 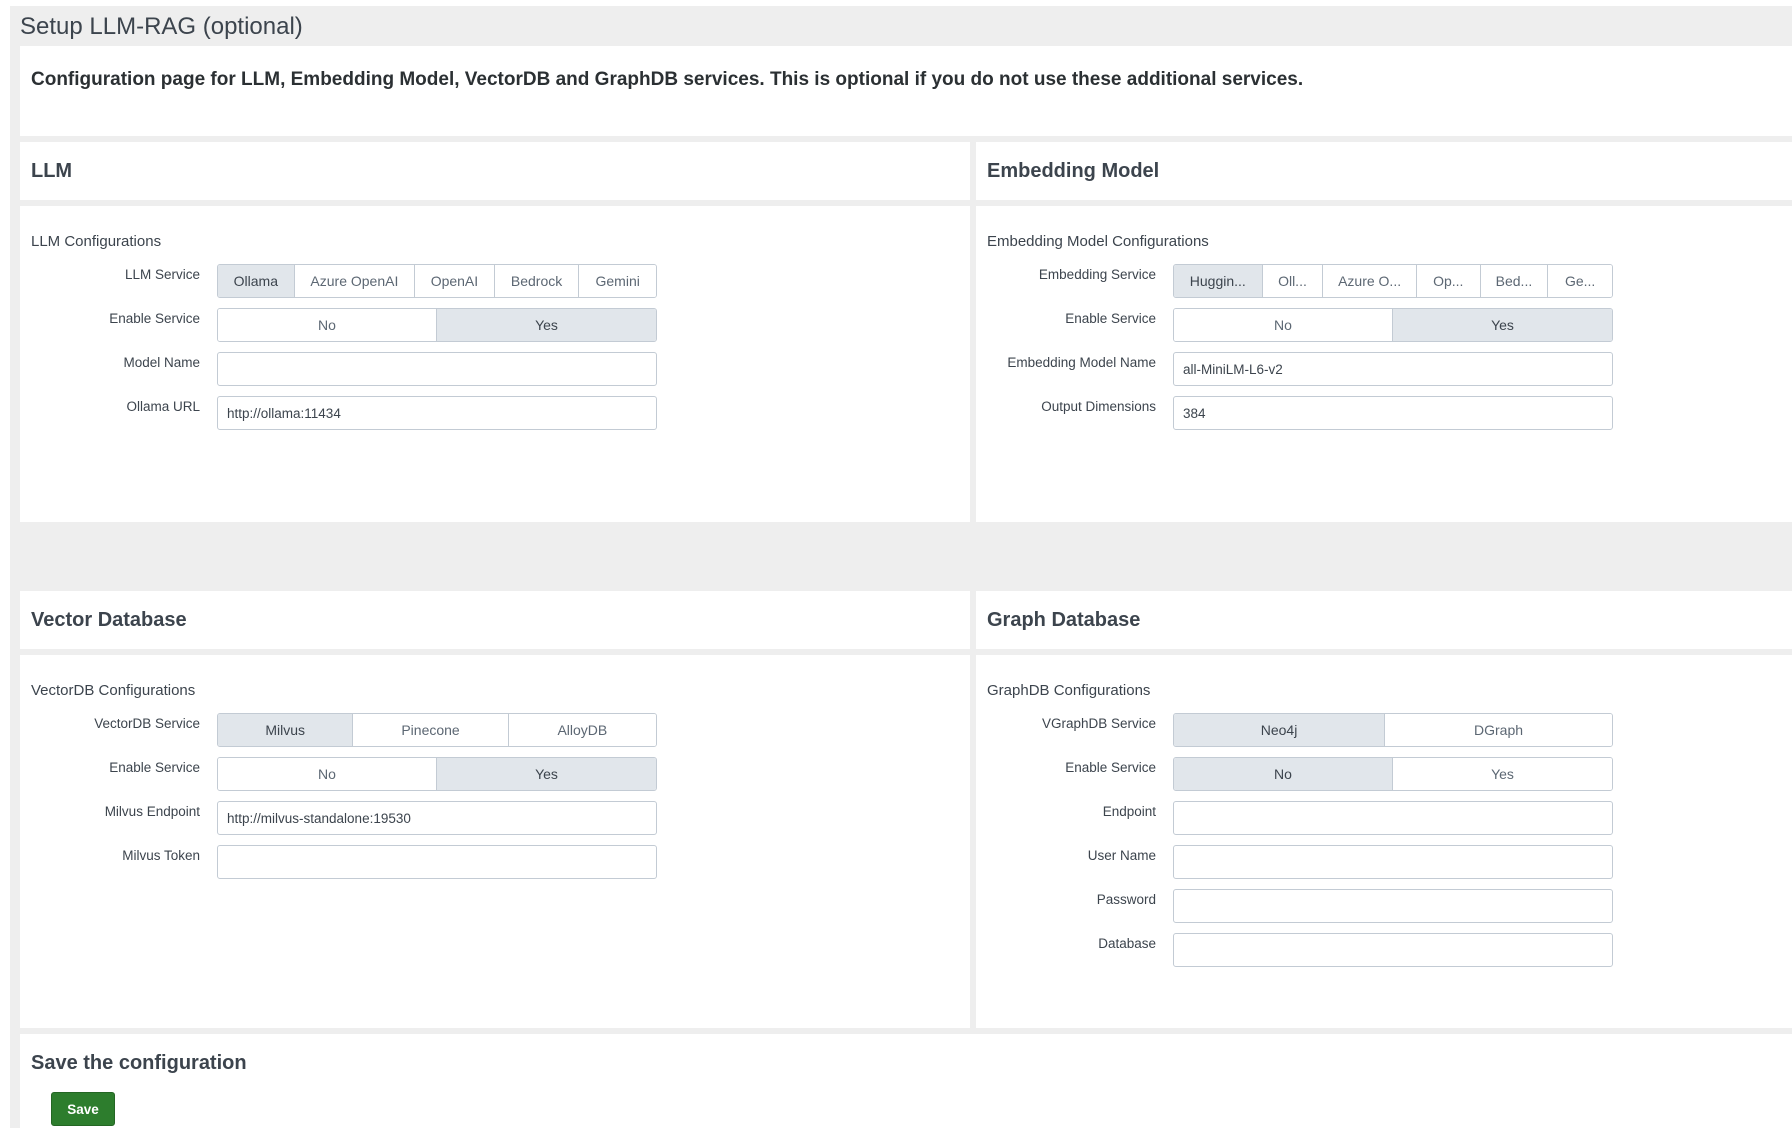 I want to click on llm-service-option: Bedrock, so click(x=537, y=281).